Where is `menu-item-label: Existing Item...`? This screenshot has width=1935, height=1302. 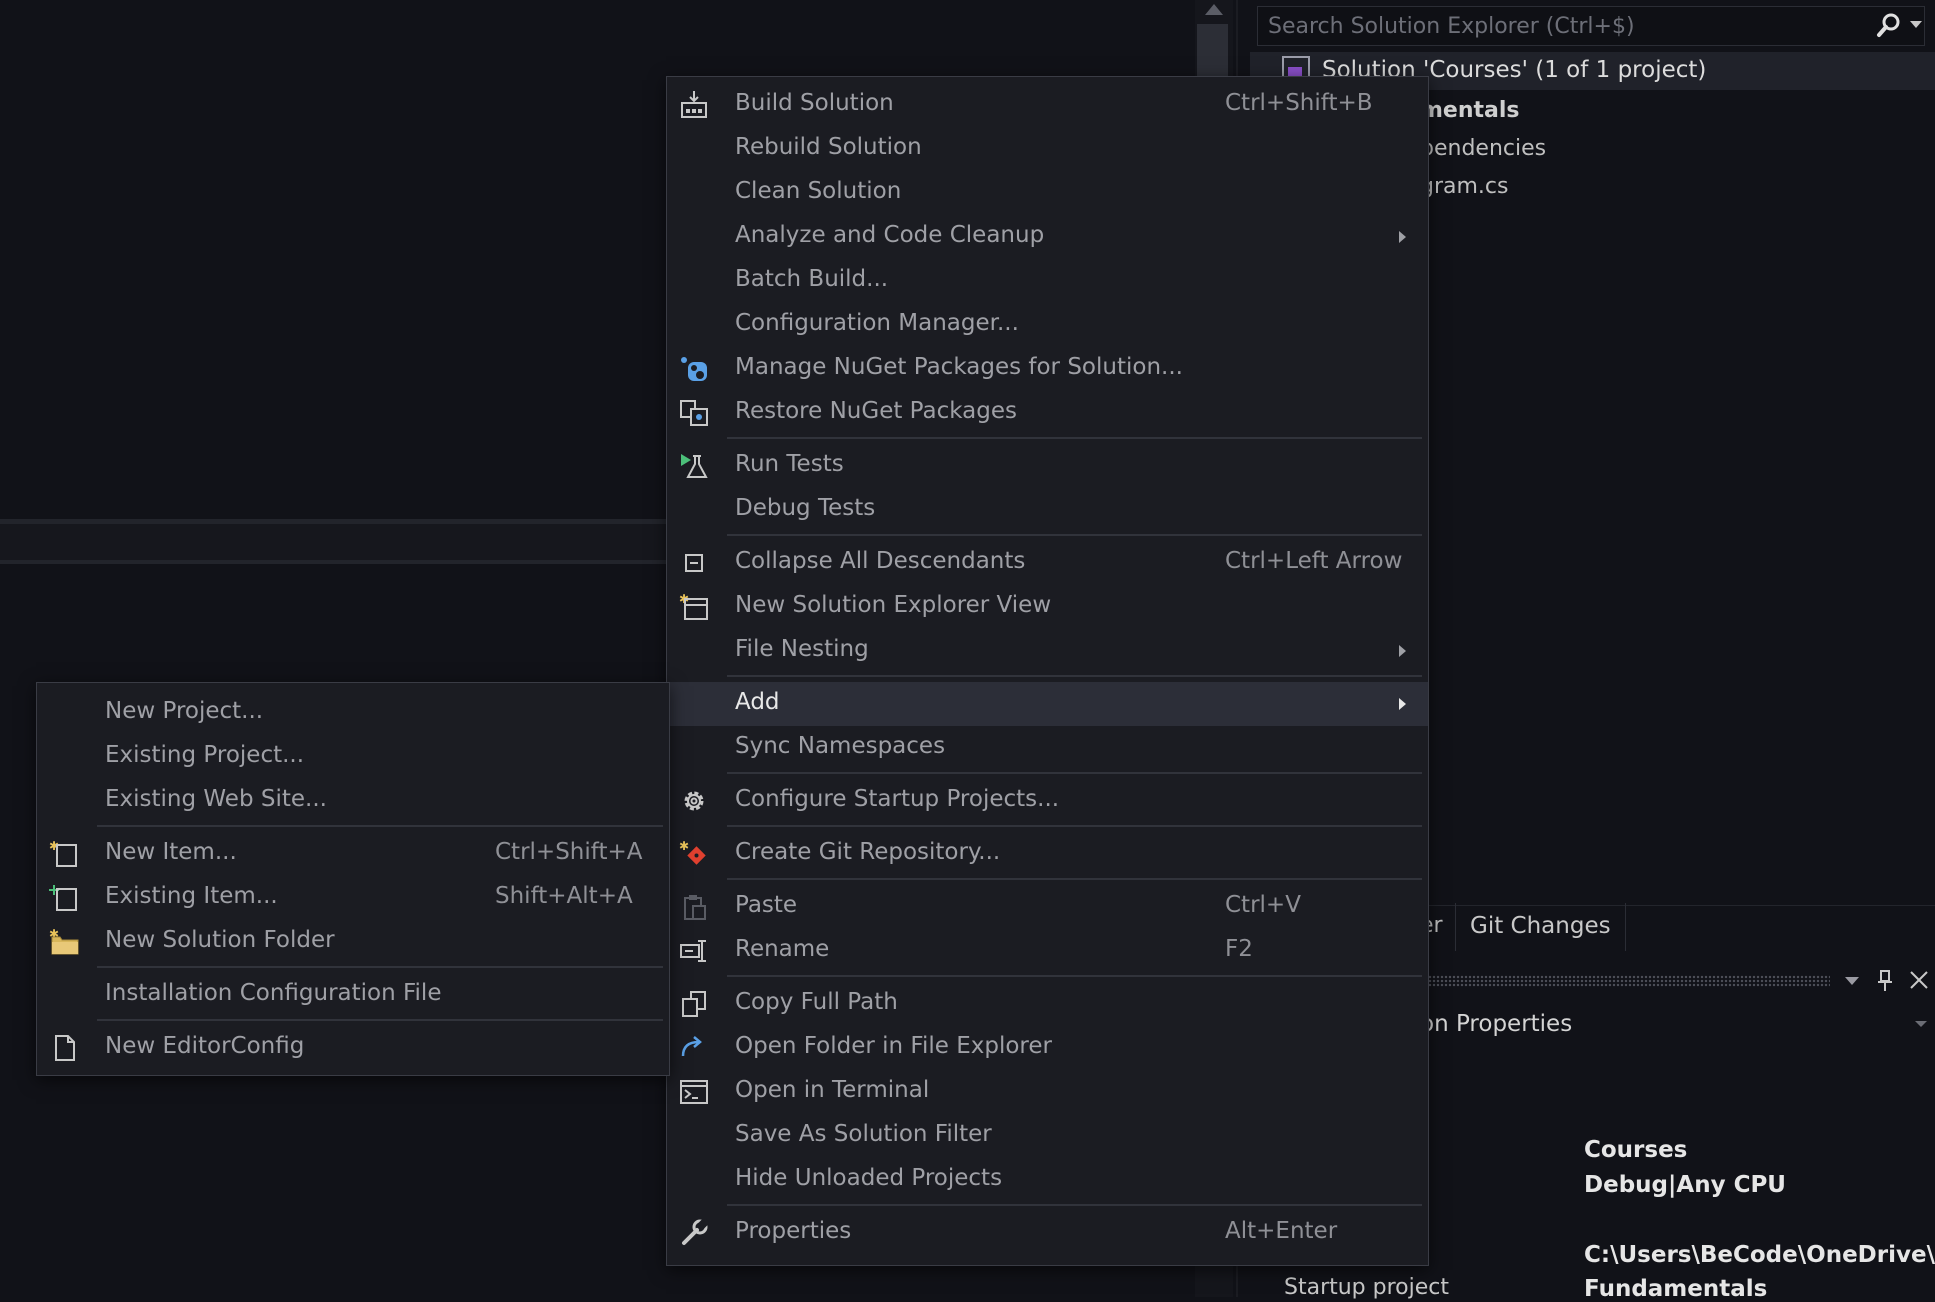 menu-item-label: Existing Item... is located at coordinates (191, 896).